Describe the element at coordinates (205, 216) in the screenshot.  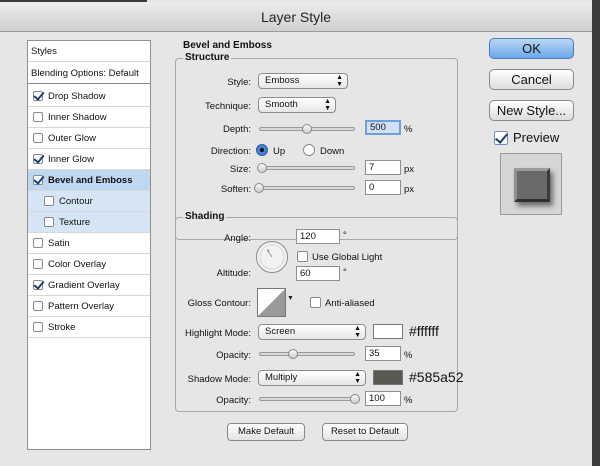
I see `shading-title: Shading` at that location.